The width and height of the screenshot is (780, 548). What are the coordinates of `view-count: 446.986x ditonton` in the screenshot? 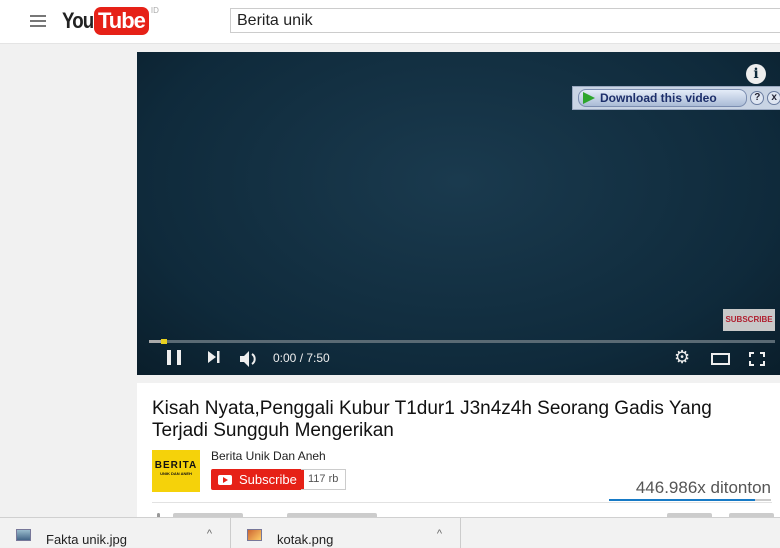 It's located at (703, 487).